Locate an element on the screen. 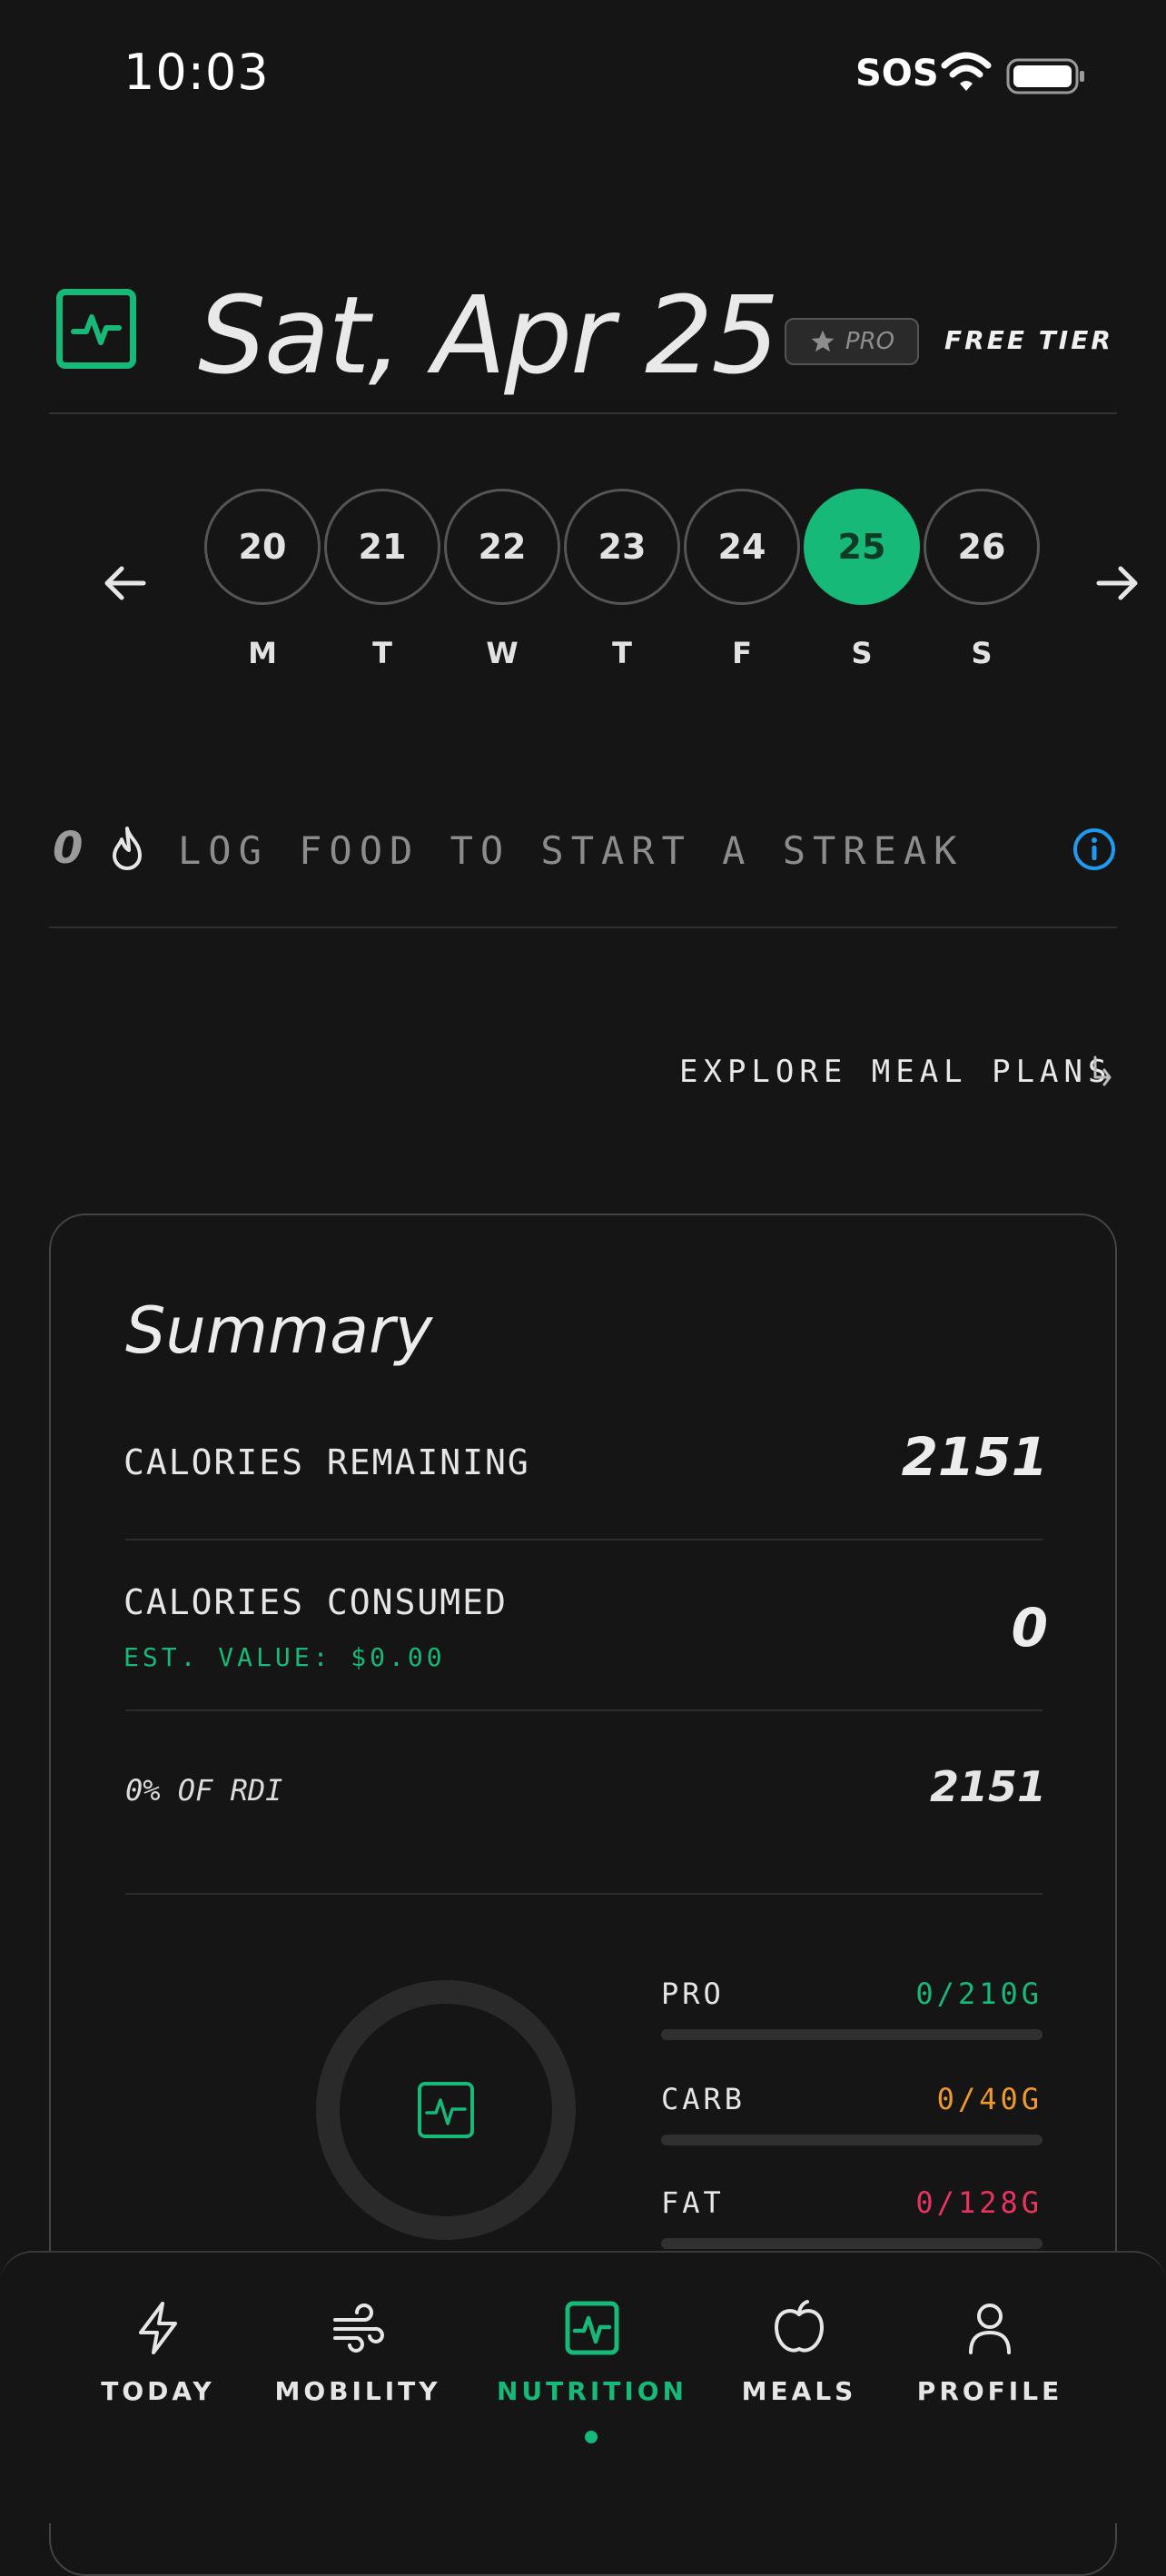 This screenshot has width=1166, height=2576. tab-profile: PROFILE is located at coordinates (990, 2352).